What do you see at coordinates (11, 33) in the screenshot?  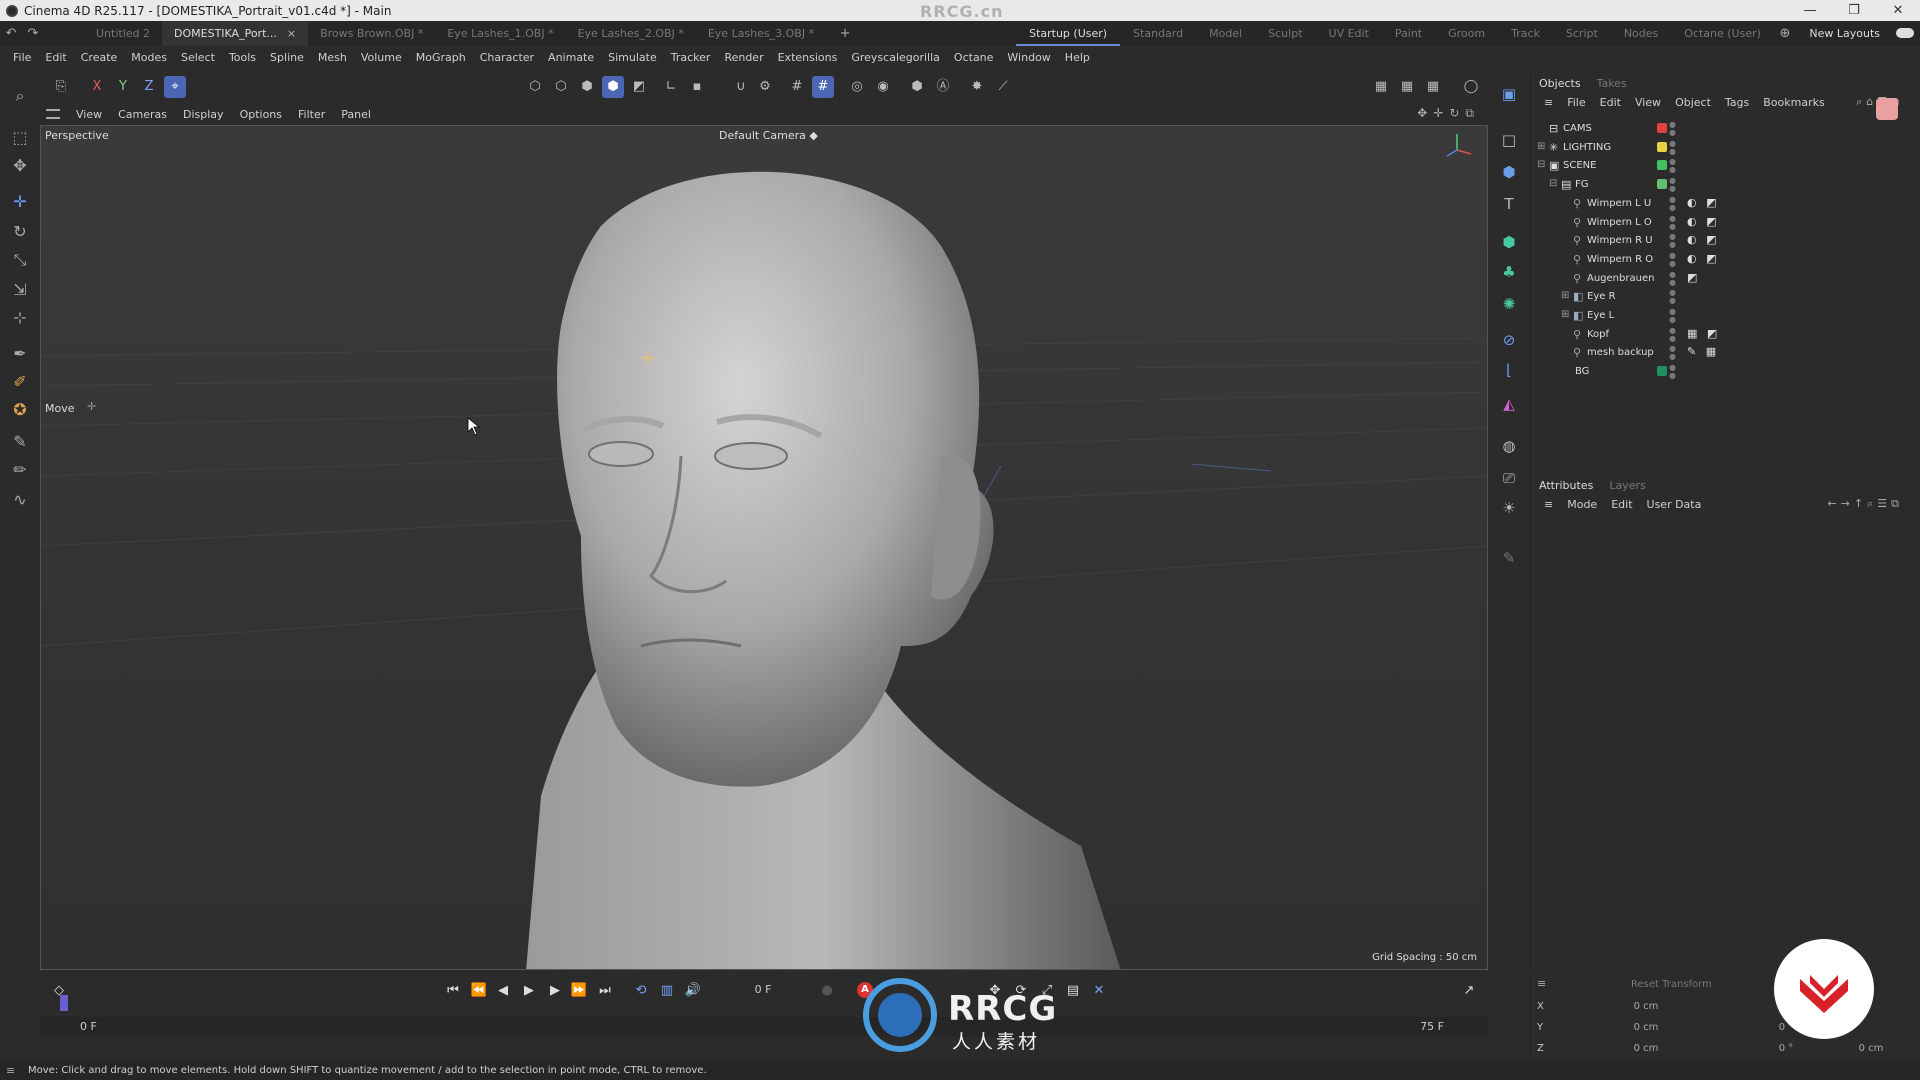 I see `undo-icon: ↶` at bounding box center [11, 33].